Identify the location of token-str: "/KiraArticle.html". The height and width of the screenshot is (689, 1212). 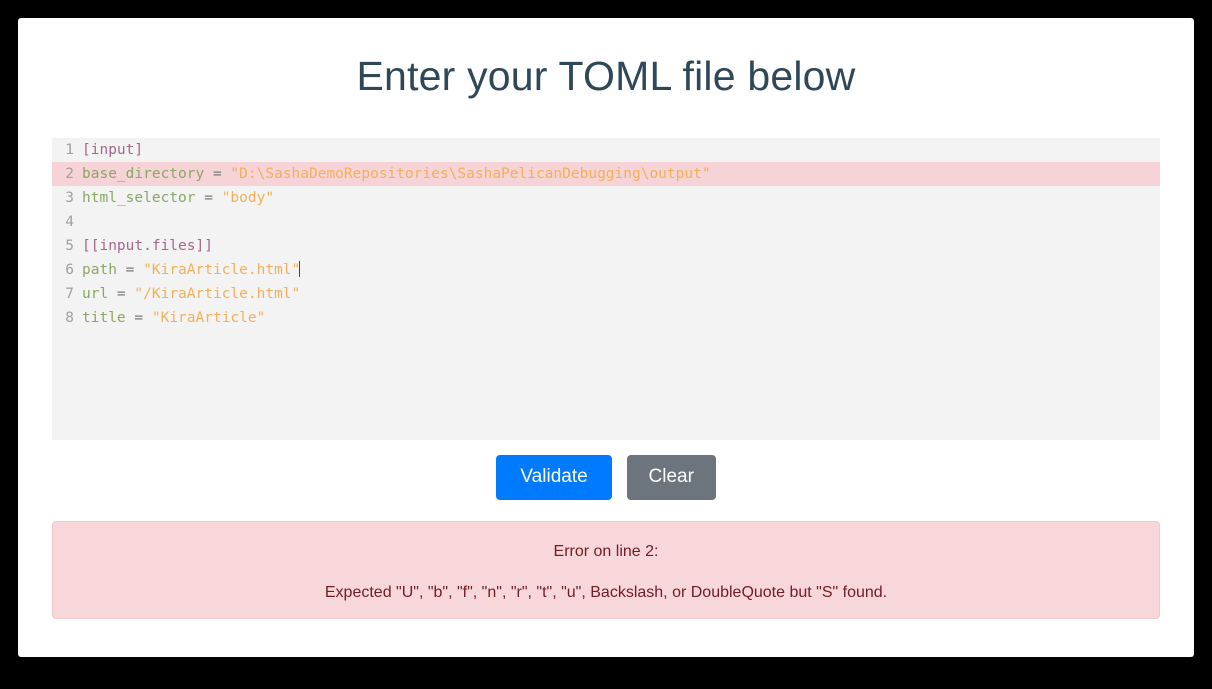
(217, 294).